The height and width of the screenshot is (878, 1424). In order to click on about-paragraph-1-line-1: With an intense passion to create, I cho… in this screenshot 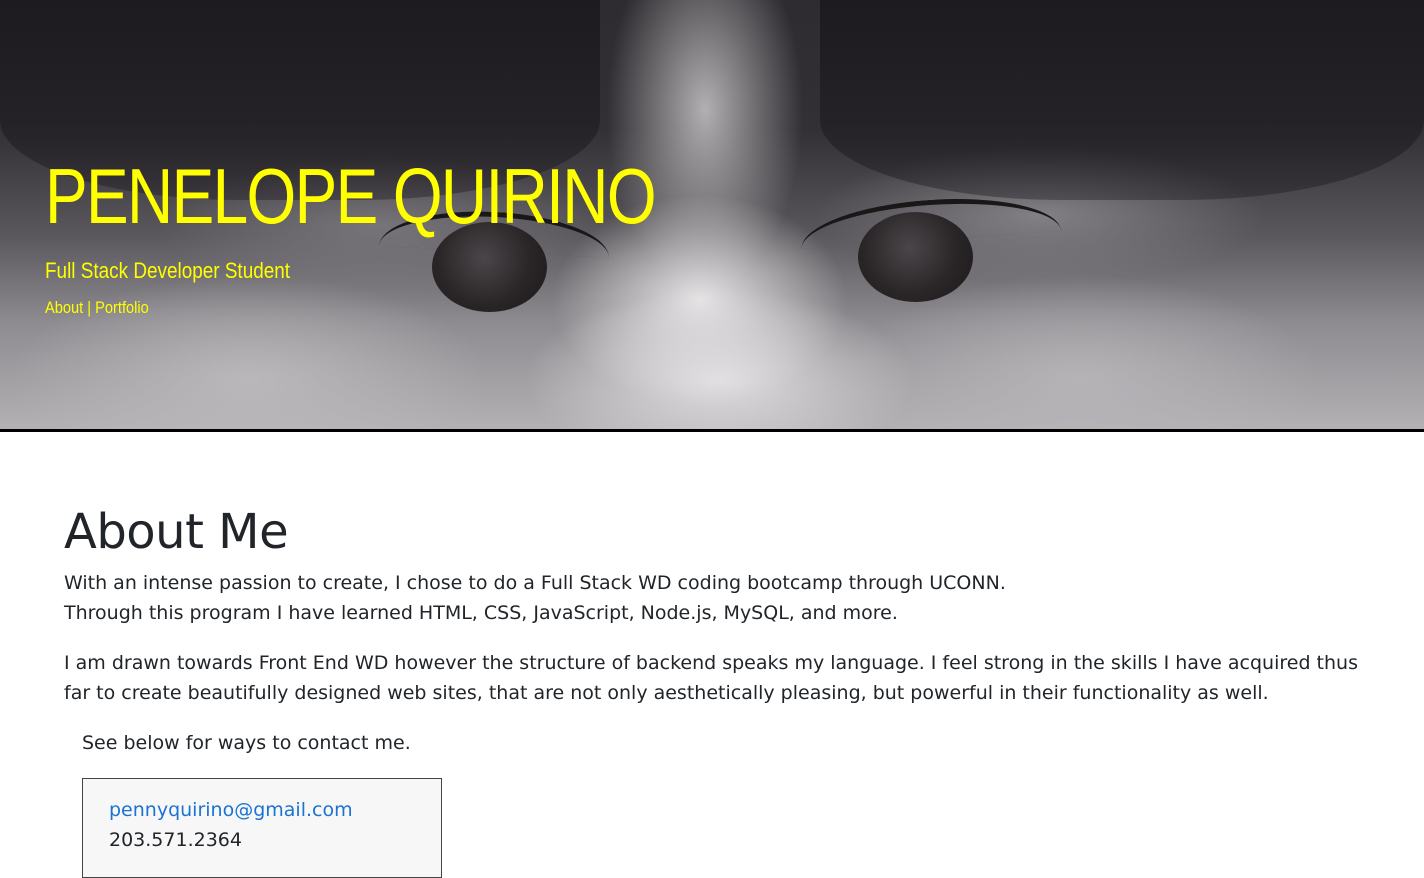, I will do `click(535, 583)`.